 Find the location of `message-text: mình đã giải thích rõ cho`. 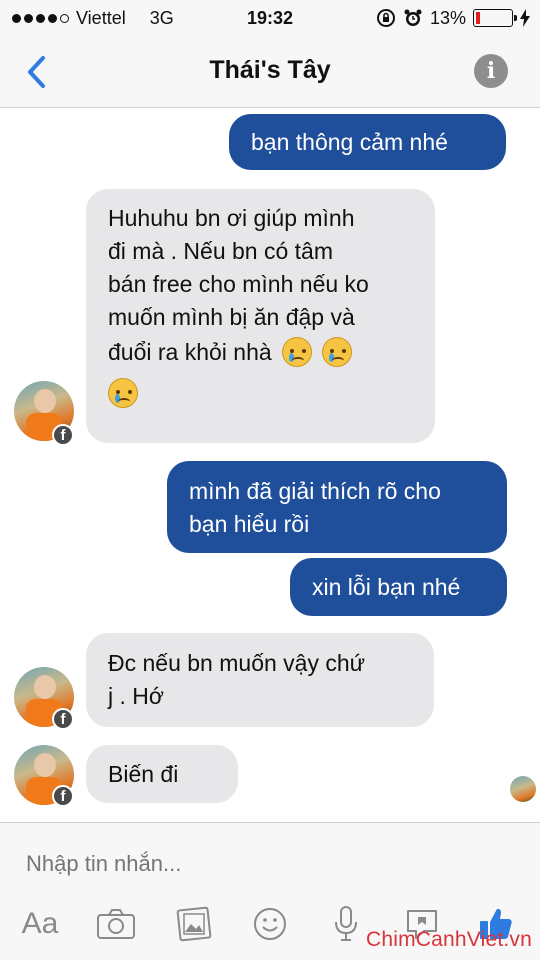

message-text: mình đã giải thích rõ cho is located at coordinates (315, 491).